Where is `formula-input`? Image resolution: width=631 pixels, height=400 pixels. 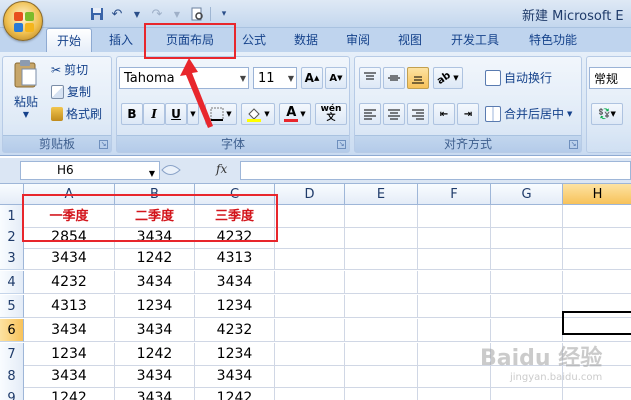
formula-input is located at coordinates (435, 170).